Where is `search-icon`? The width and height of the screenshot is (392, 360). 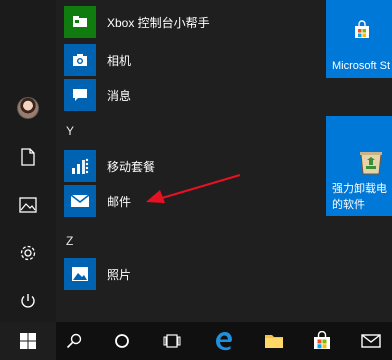 search-icon is located at coordinates (74, 341).